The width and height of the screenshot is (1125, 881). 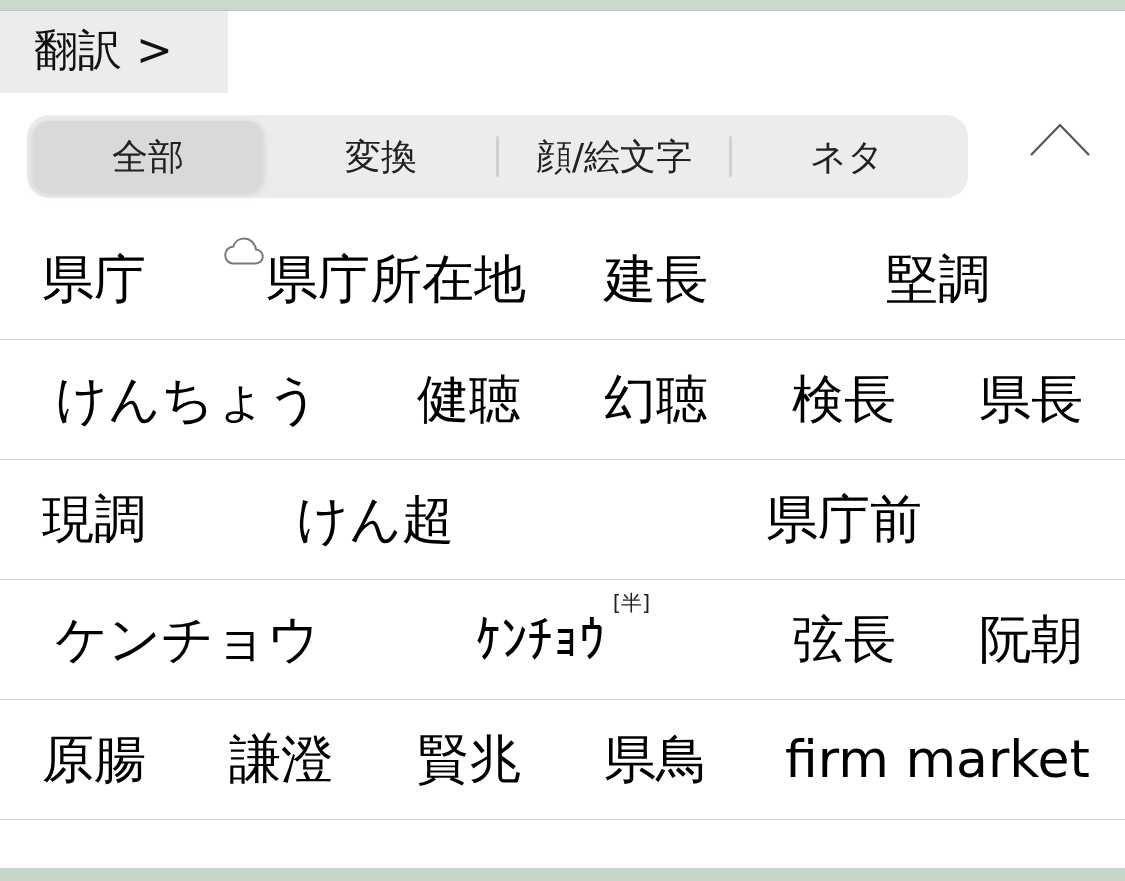 I want to click on candidate-word: 県庁所在地, so click(x=375, y=273).